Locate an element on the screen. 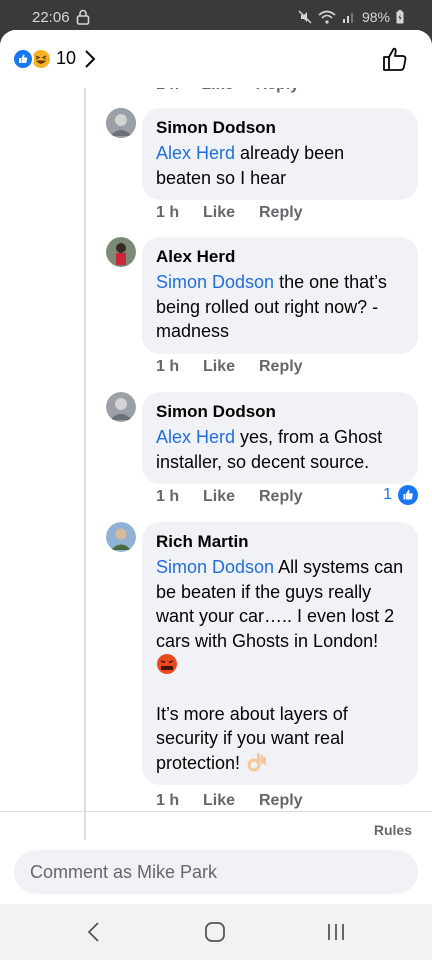 This screenshot has width=432, height=960. battery-icon is located at coordinates (400, 17).